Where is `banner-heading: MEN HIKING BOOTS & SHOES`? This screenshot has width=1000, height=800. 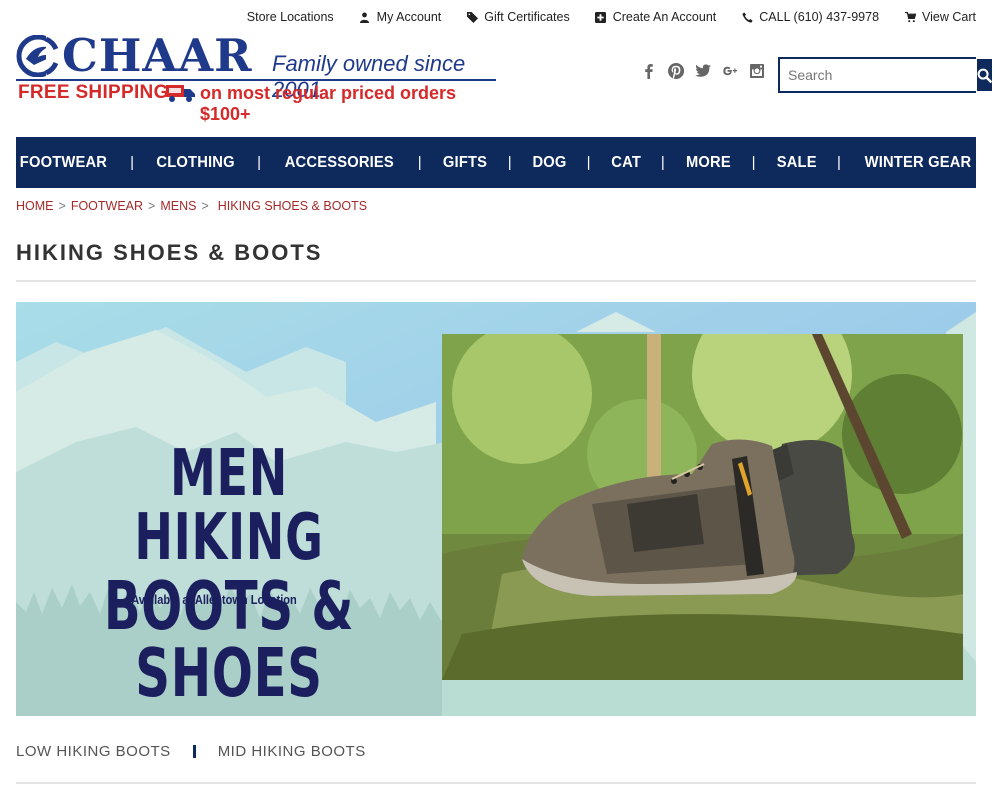
banner-heading: MEN HIKING BOOTS & SHOES is located at coordinates (229, 574).